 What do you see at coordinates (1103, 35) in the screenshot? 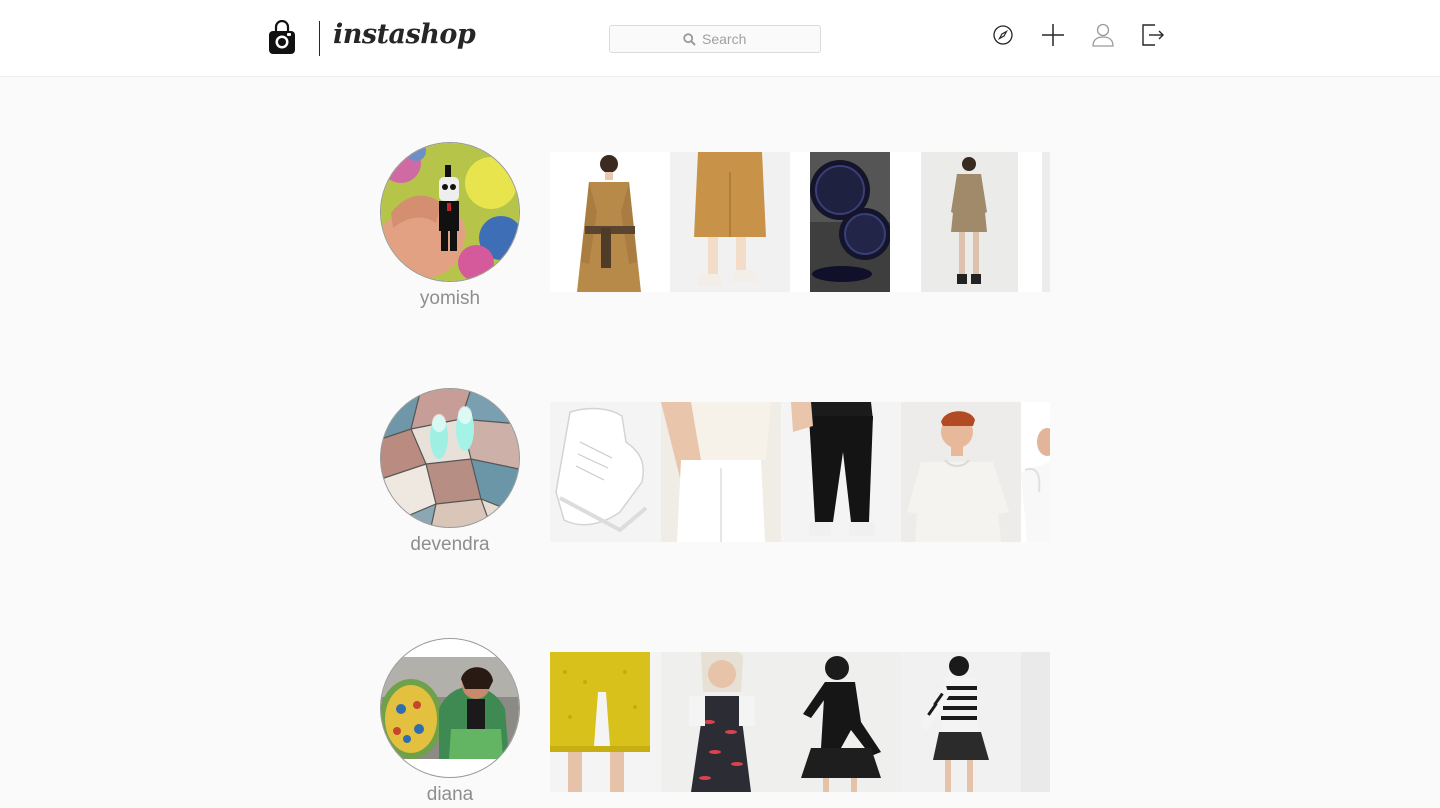
I see `user-icon` at bounding box center [1103, 35].